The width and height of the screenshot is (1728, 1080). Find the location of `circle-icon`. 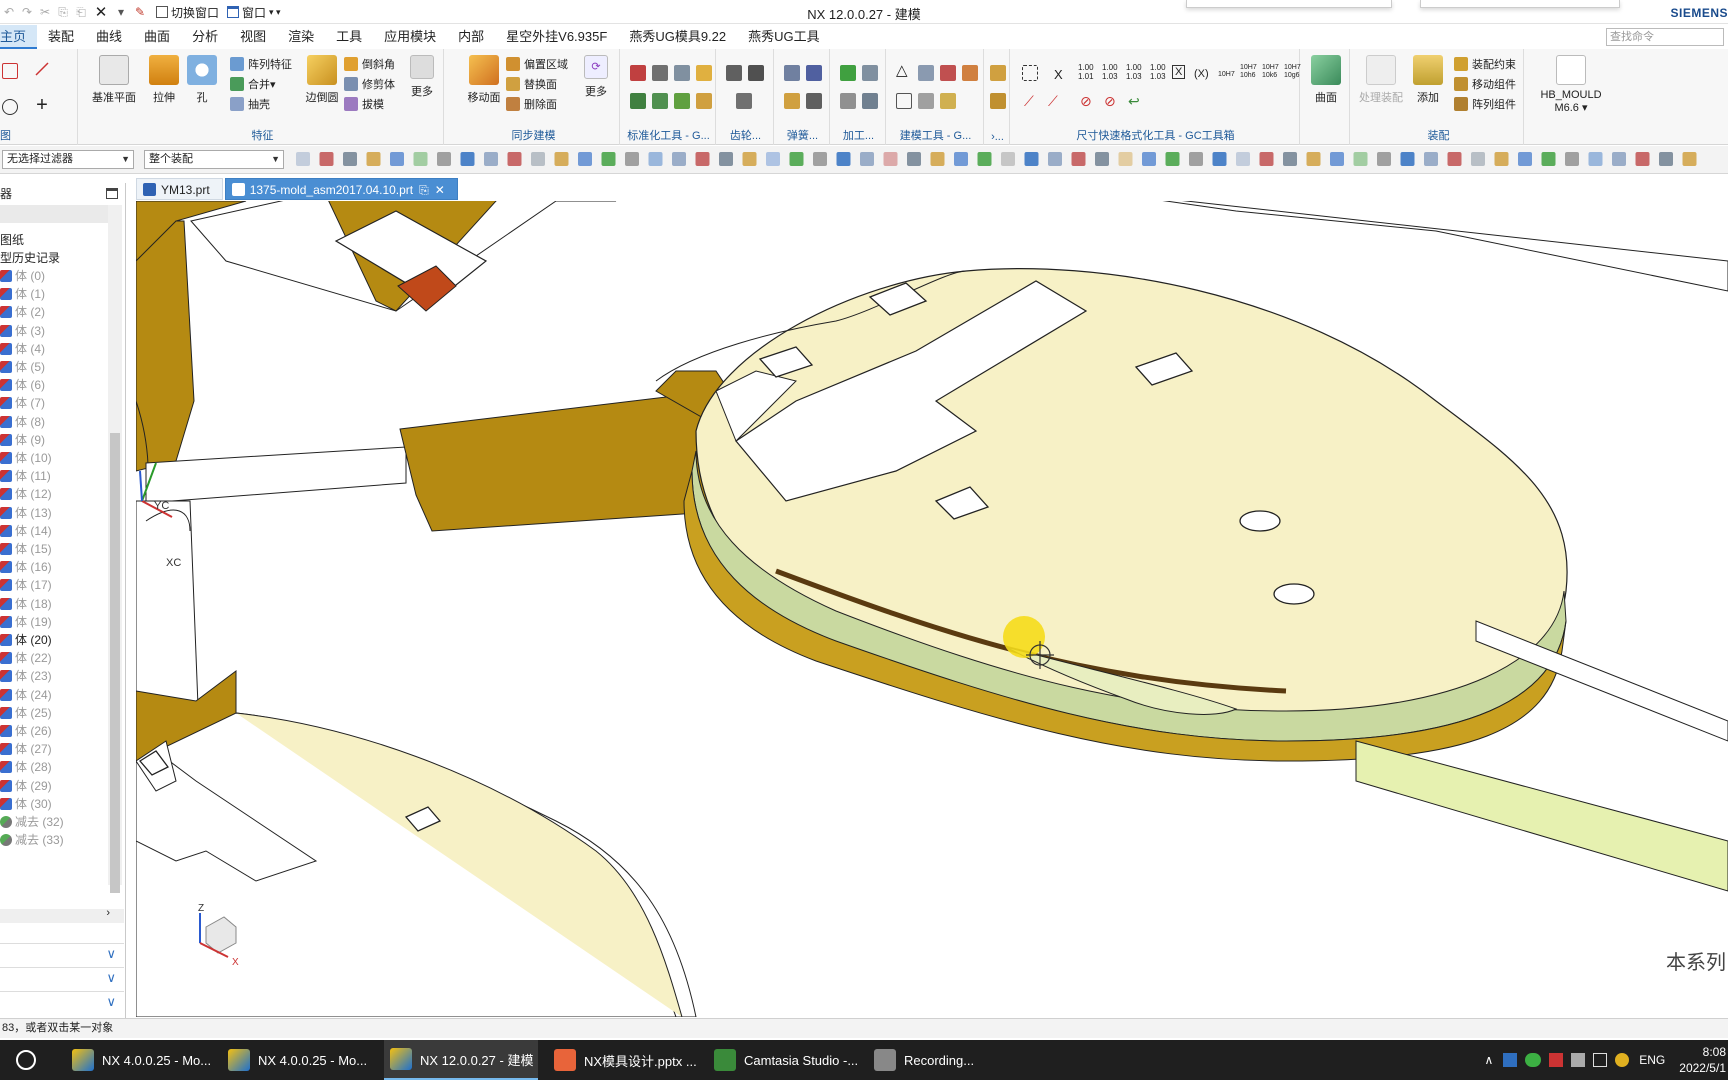

circle-icon is located at coordinates (10, 107).